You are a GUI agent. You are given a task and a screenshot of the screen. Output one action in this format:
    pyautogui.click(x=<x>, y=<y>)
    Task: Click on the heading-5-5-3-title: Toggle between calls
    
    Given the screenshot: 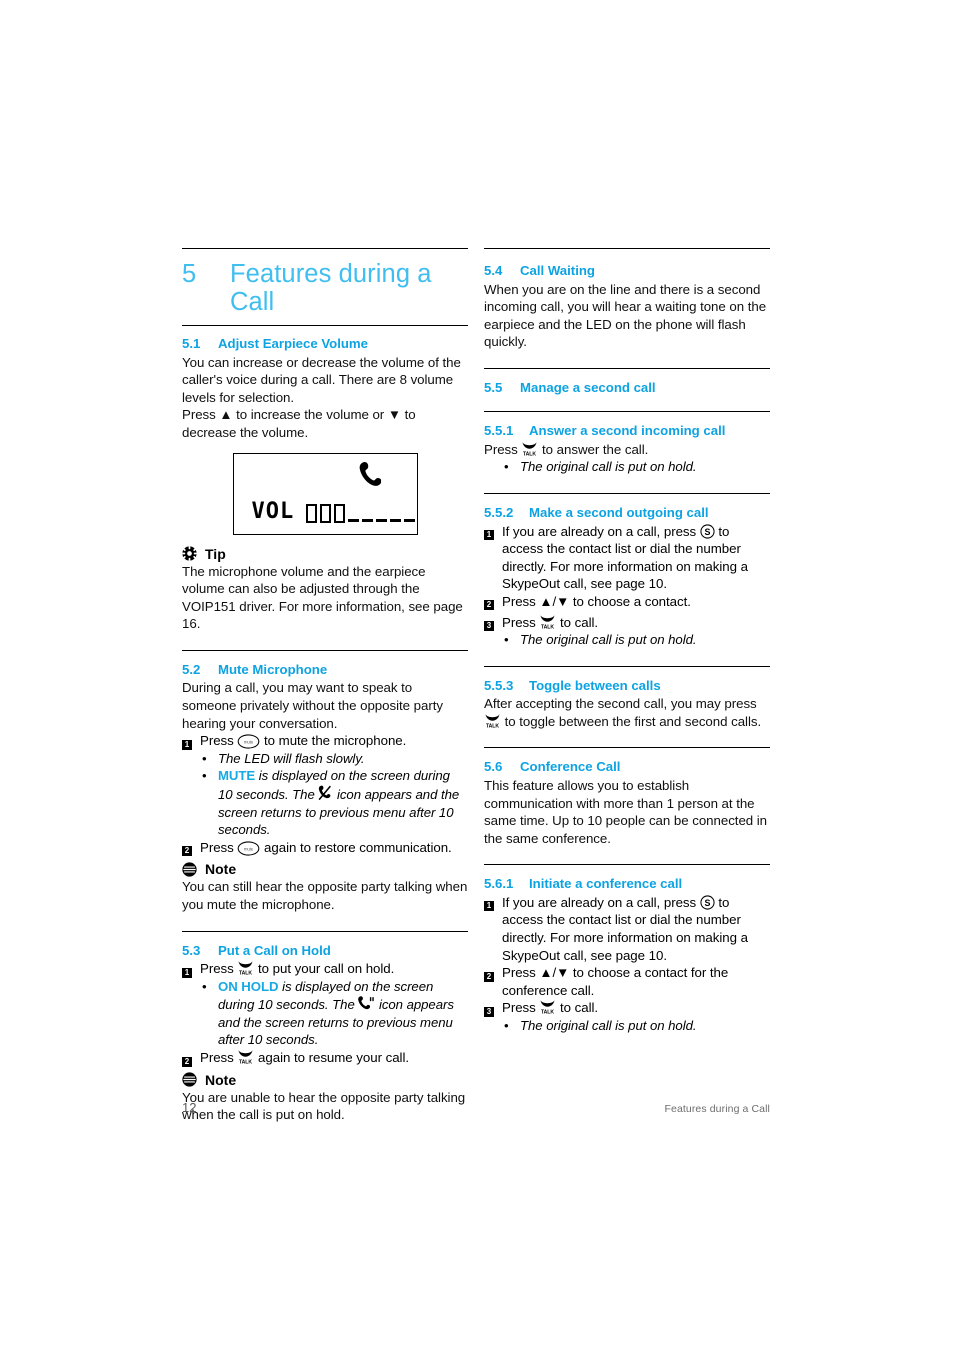 What is the action you would take?
    pyautogui.click(x=595, y=685)
    